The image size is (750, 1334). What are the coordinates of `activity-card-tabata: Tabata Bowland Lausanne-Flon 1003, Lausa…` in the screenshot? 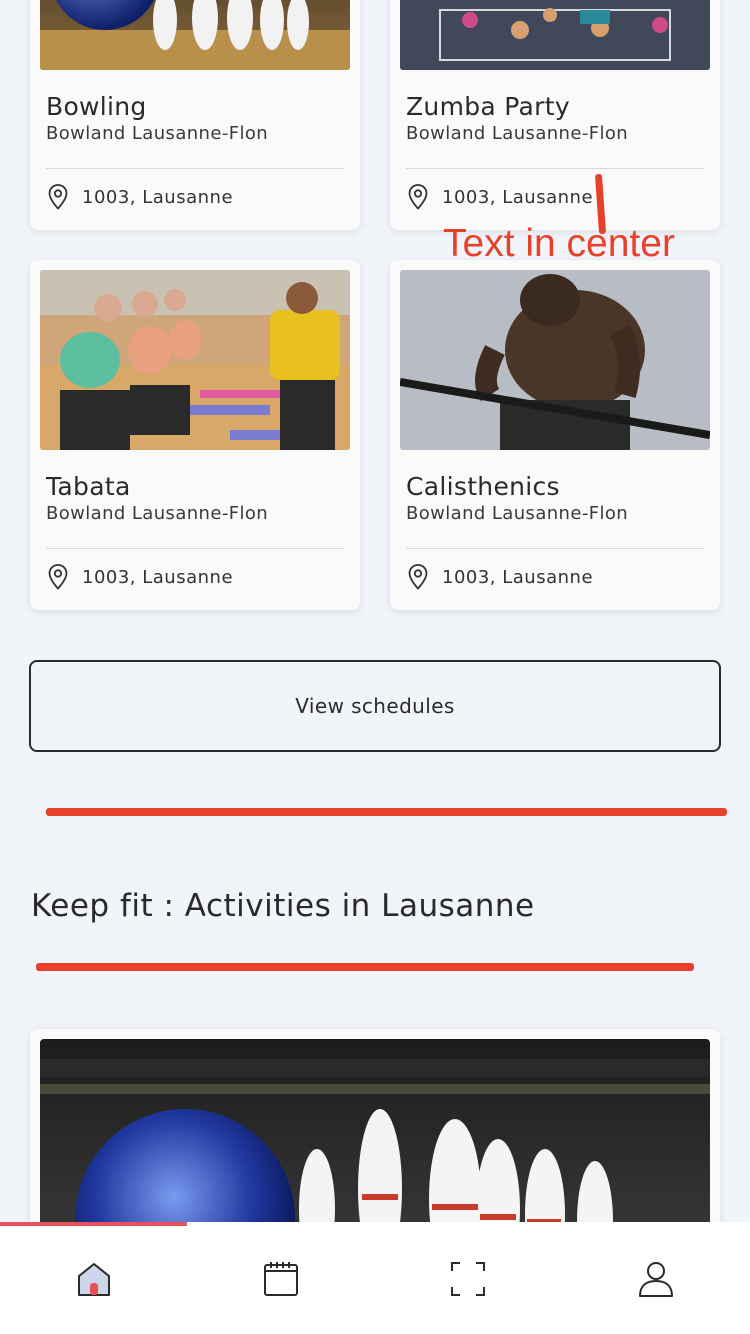 It's located at (195, 435).